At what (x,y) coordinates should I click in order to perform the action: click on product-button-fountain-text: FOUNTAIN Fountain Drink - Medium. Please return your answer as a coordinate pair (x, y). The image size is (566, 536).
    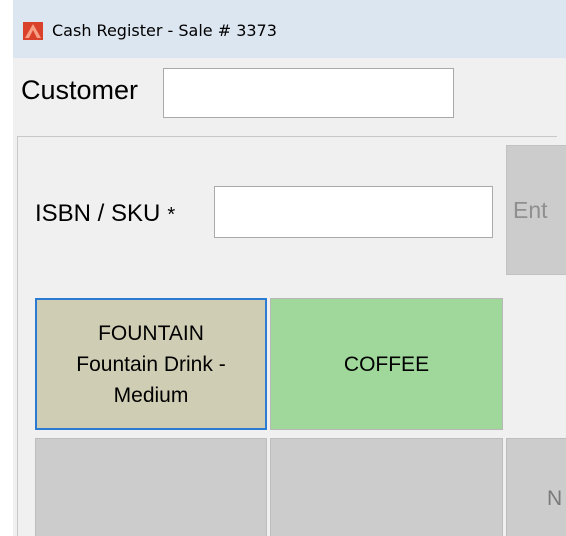
    Looking at the image, I should click on (150, 364).